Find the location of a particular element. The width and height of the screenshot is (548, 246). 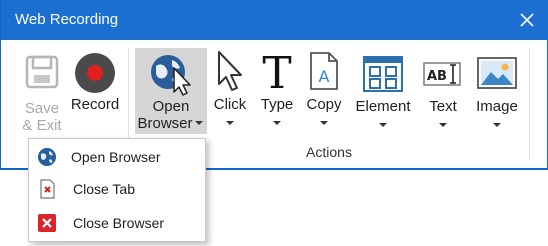

image-label: Image is located at coordinates (497, 106).